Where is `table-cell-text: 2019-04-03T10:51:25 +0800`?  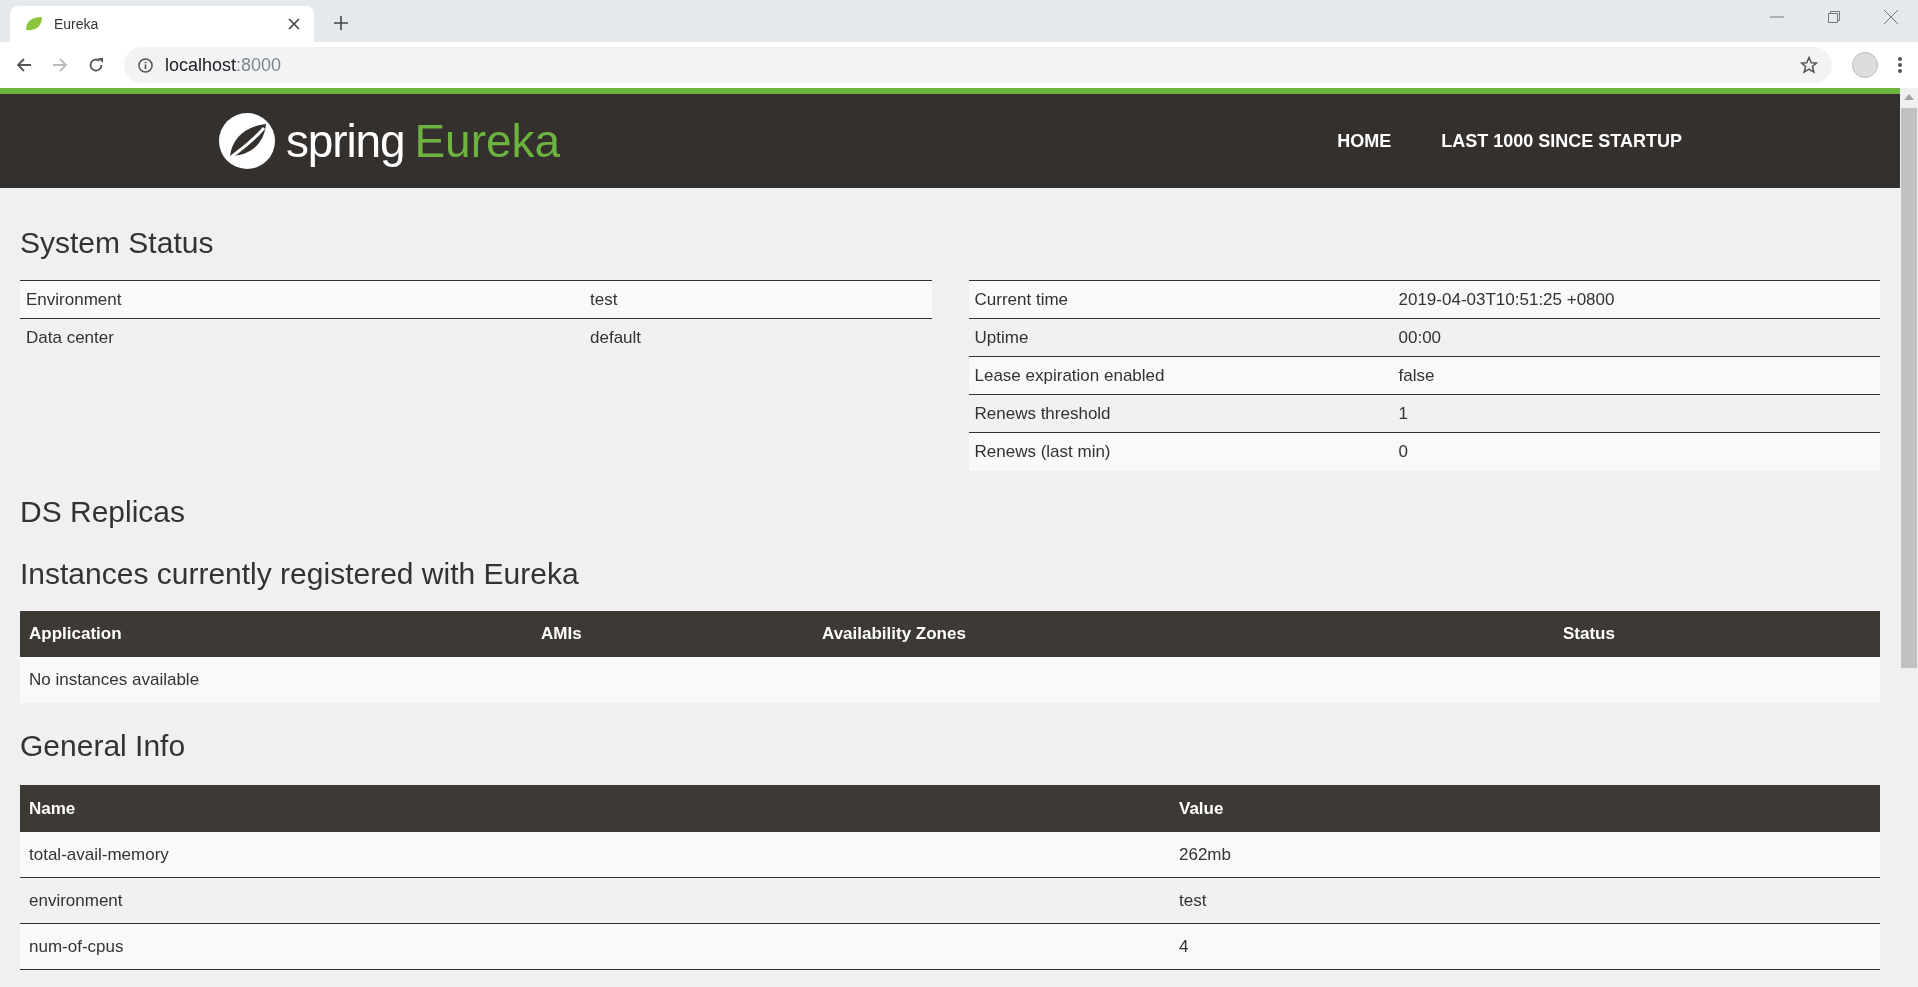 table-cell-text: 2019-04-03T10:51:25 +0800 is located at coordinates (1507, 299).